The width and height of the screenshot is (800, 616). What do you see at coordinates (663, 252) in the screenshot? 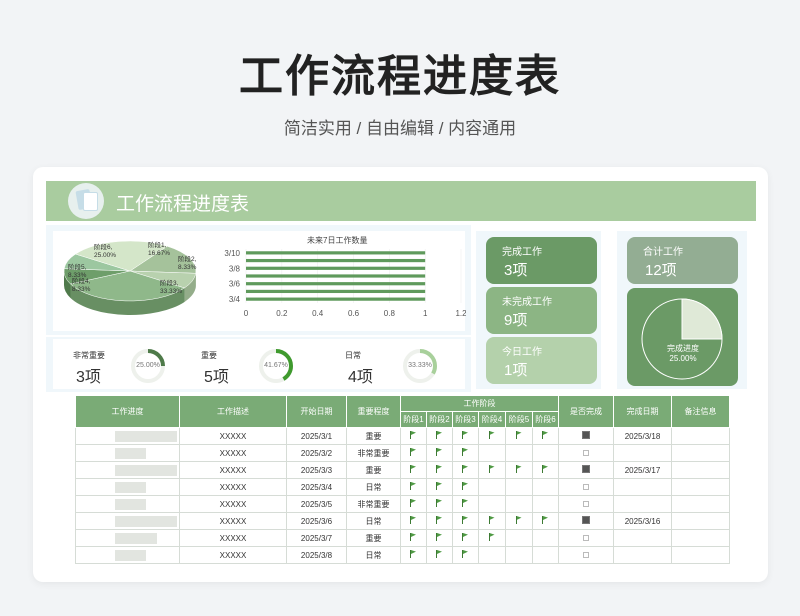
I see `kpi-total-label: 合计工作` at bounding box center [663, 252].